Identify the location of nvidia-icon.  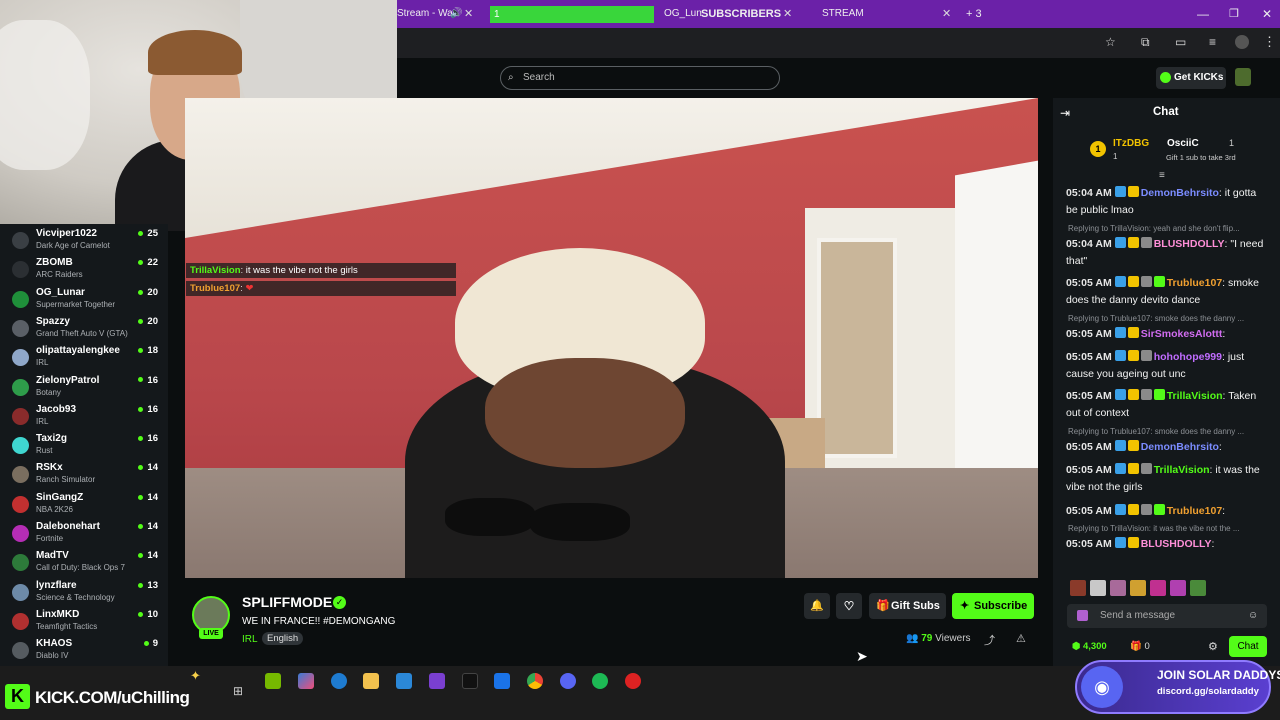
(273, 681).